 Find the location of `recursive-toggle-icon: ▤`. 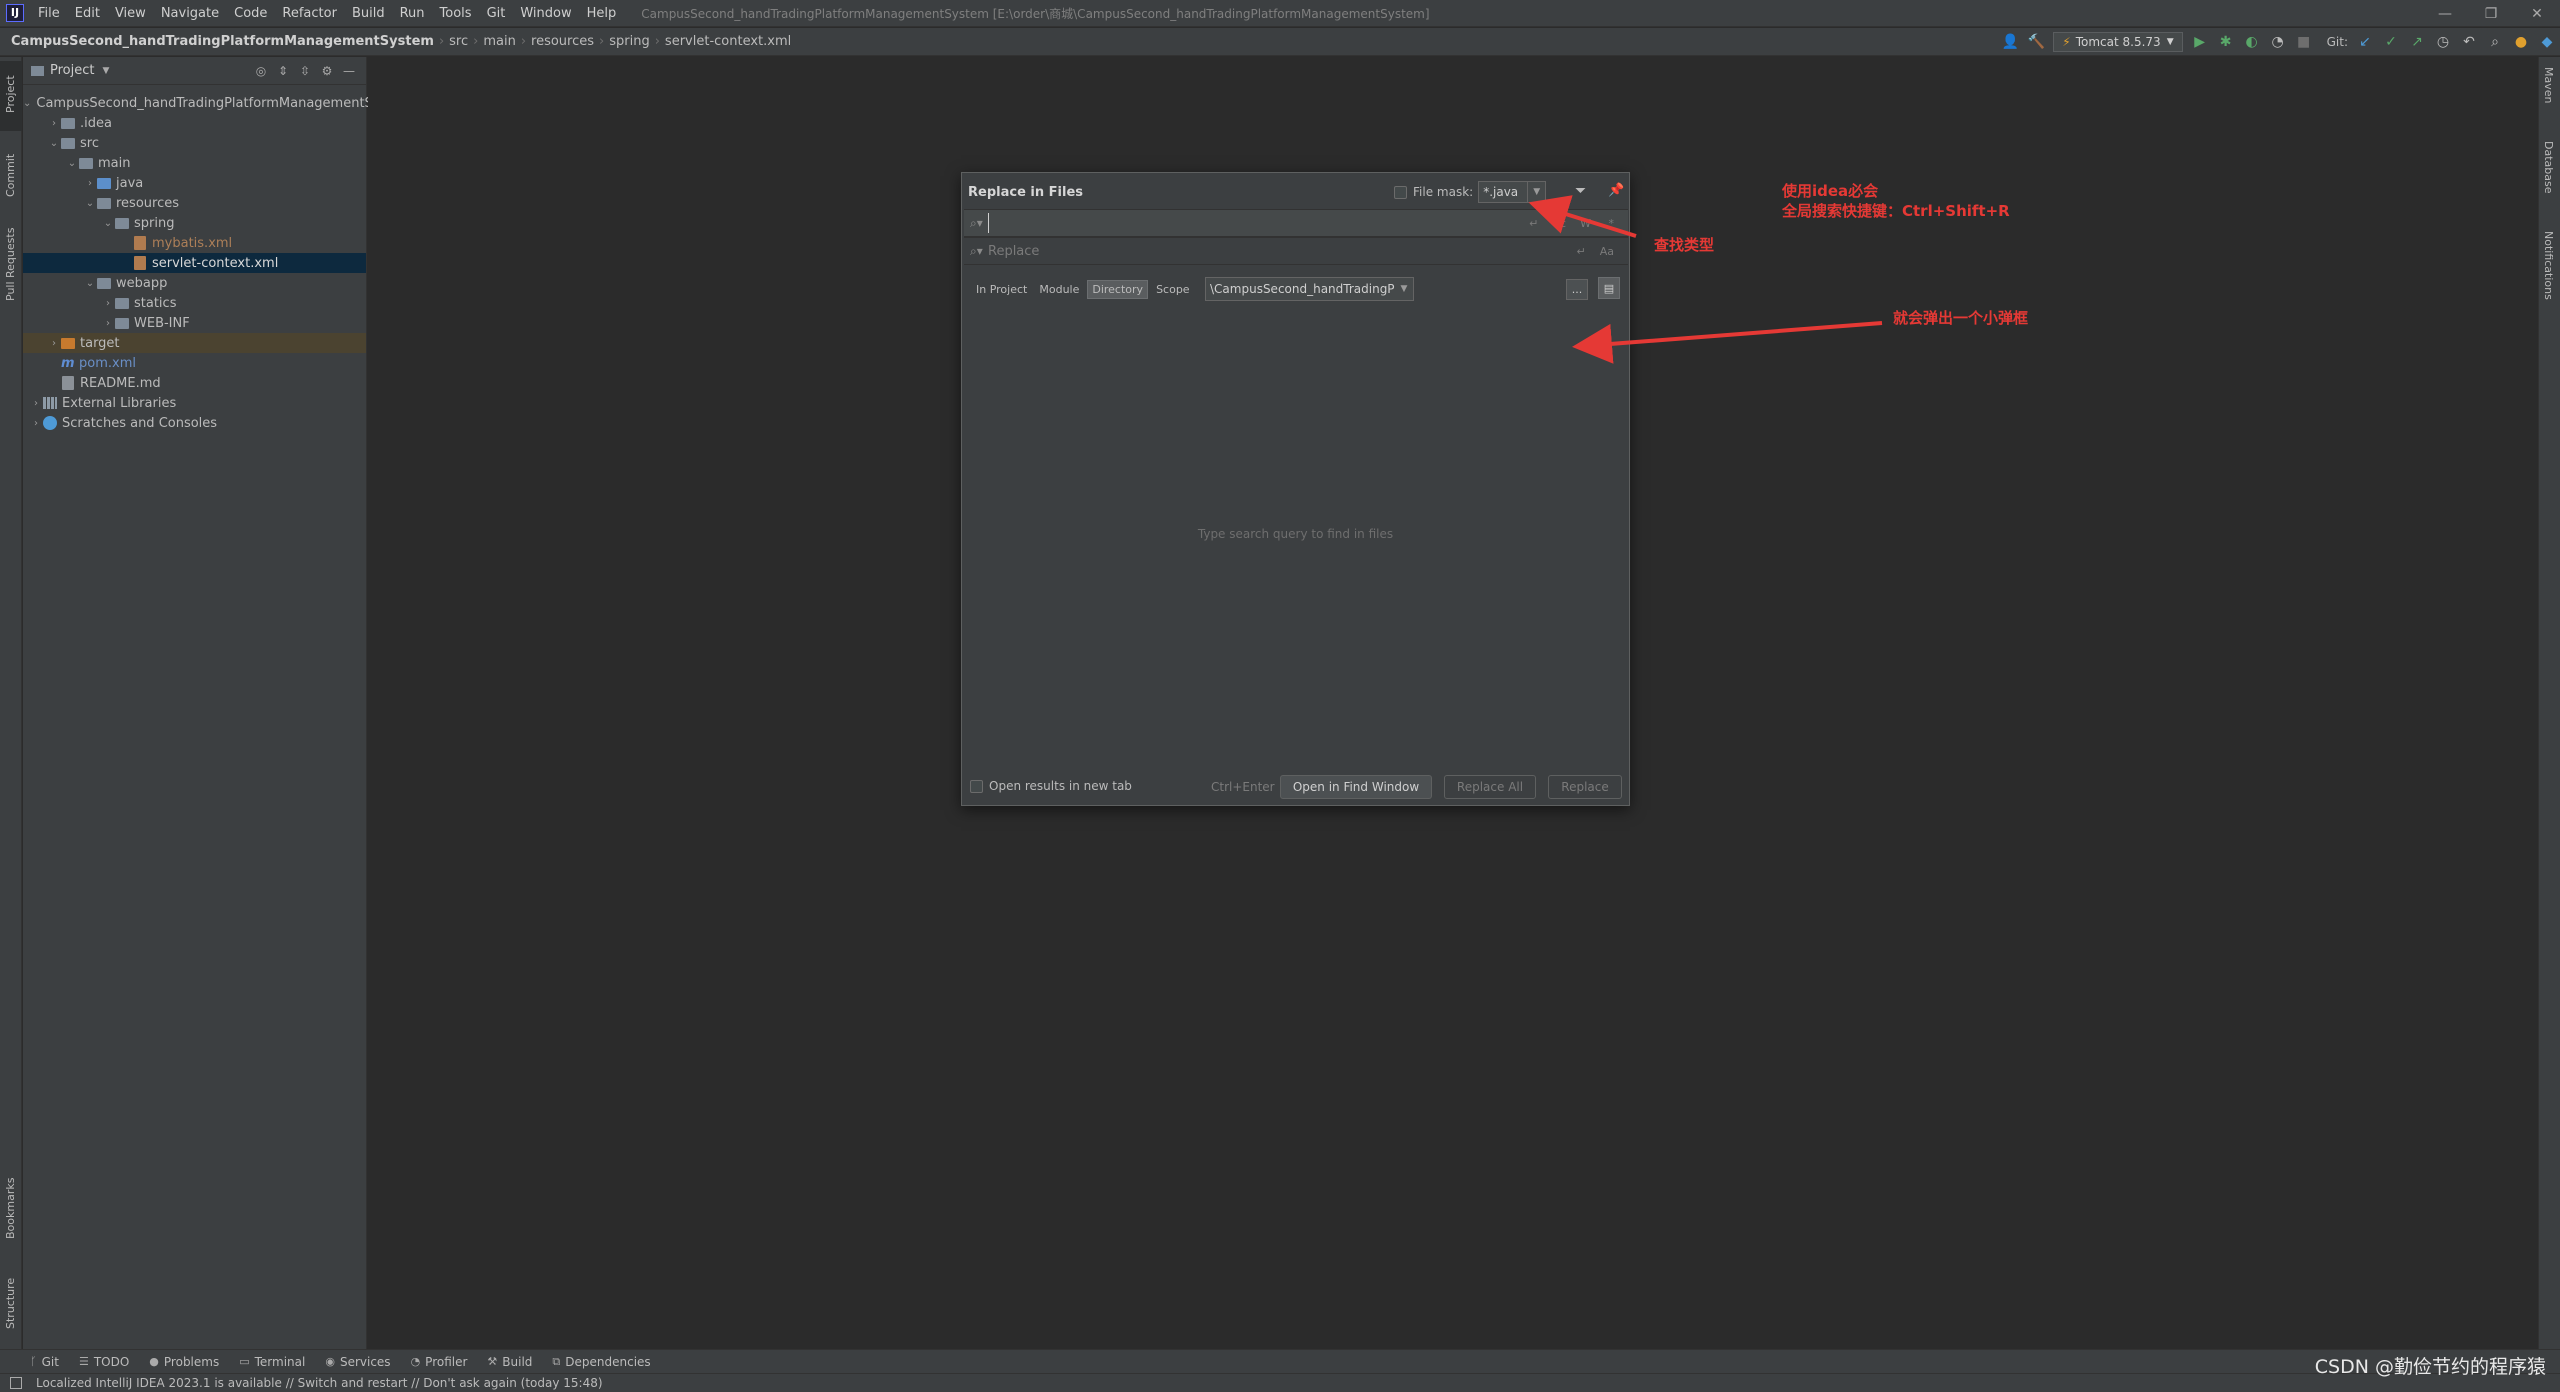

recursive-toggle-icon: ▤ is located at coordinates (1609, 288).